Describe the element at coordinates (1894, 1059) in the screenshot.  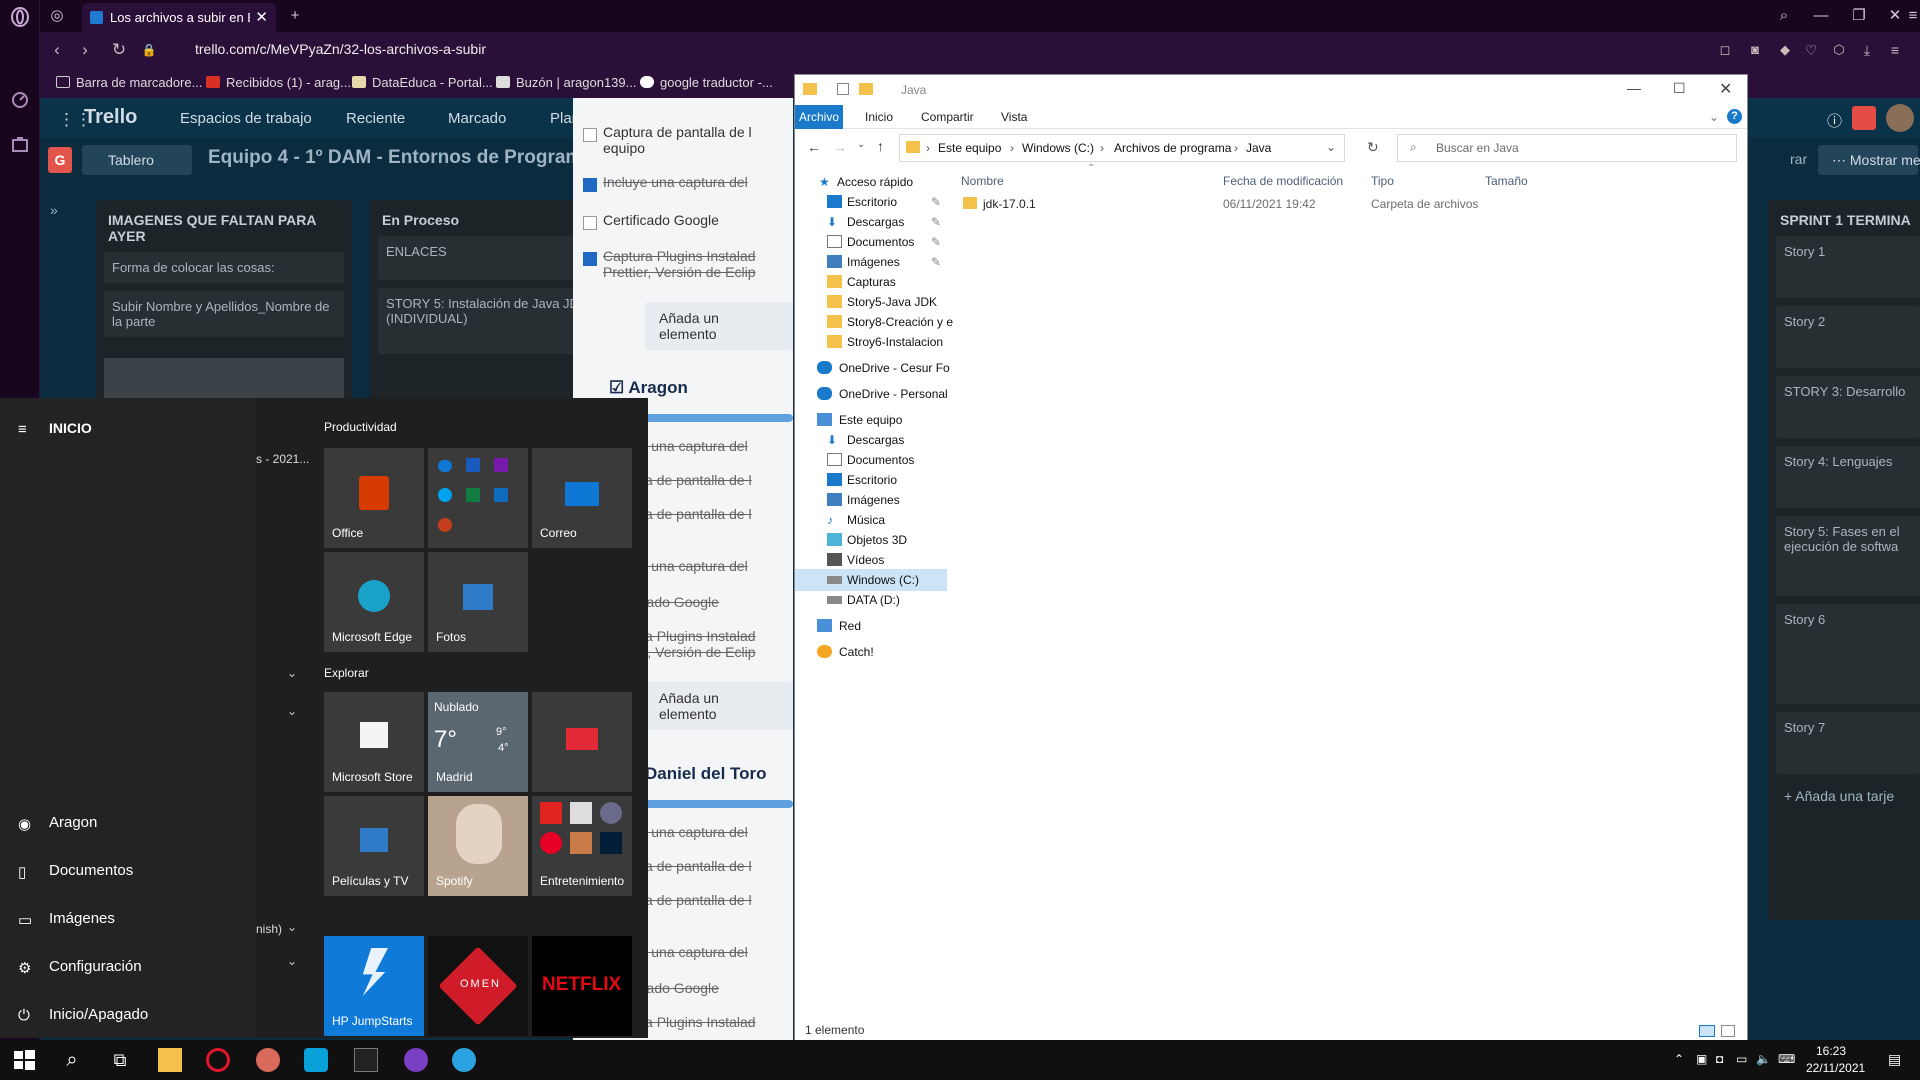
I see `notifications-icon: ▤` at that location.